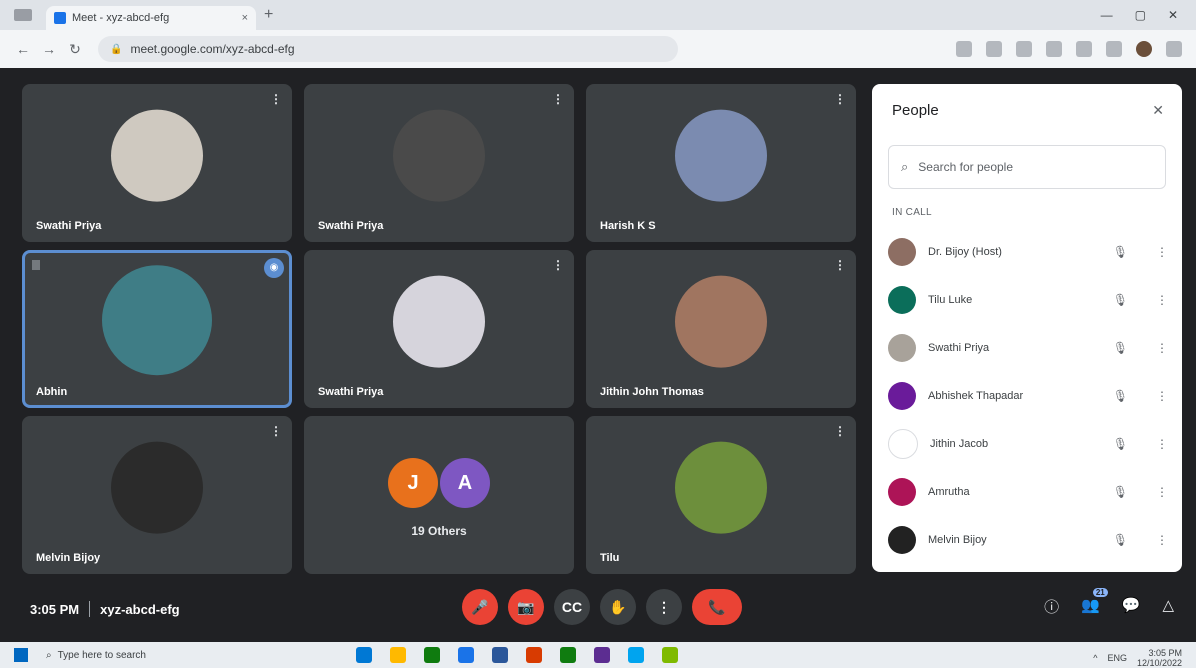  Describe the element at coordinates (388, 49) in the screenshot. I see `address-bar: 🔒 meet.google.com/xyz-abcd-efg` at that location.